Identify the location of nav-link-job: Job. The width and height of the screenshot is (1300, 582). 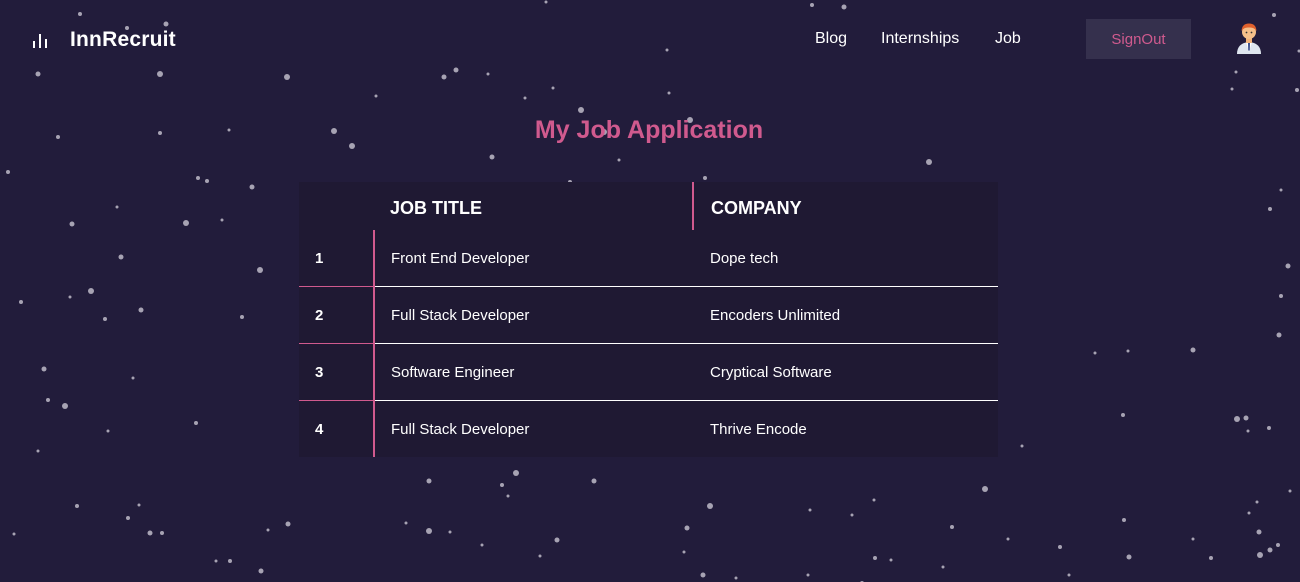
(1008, 39).